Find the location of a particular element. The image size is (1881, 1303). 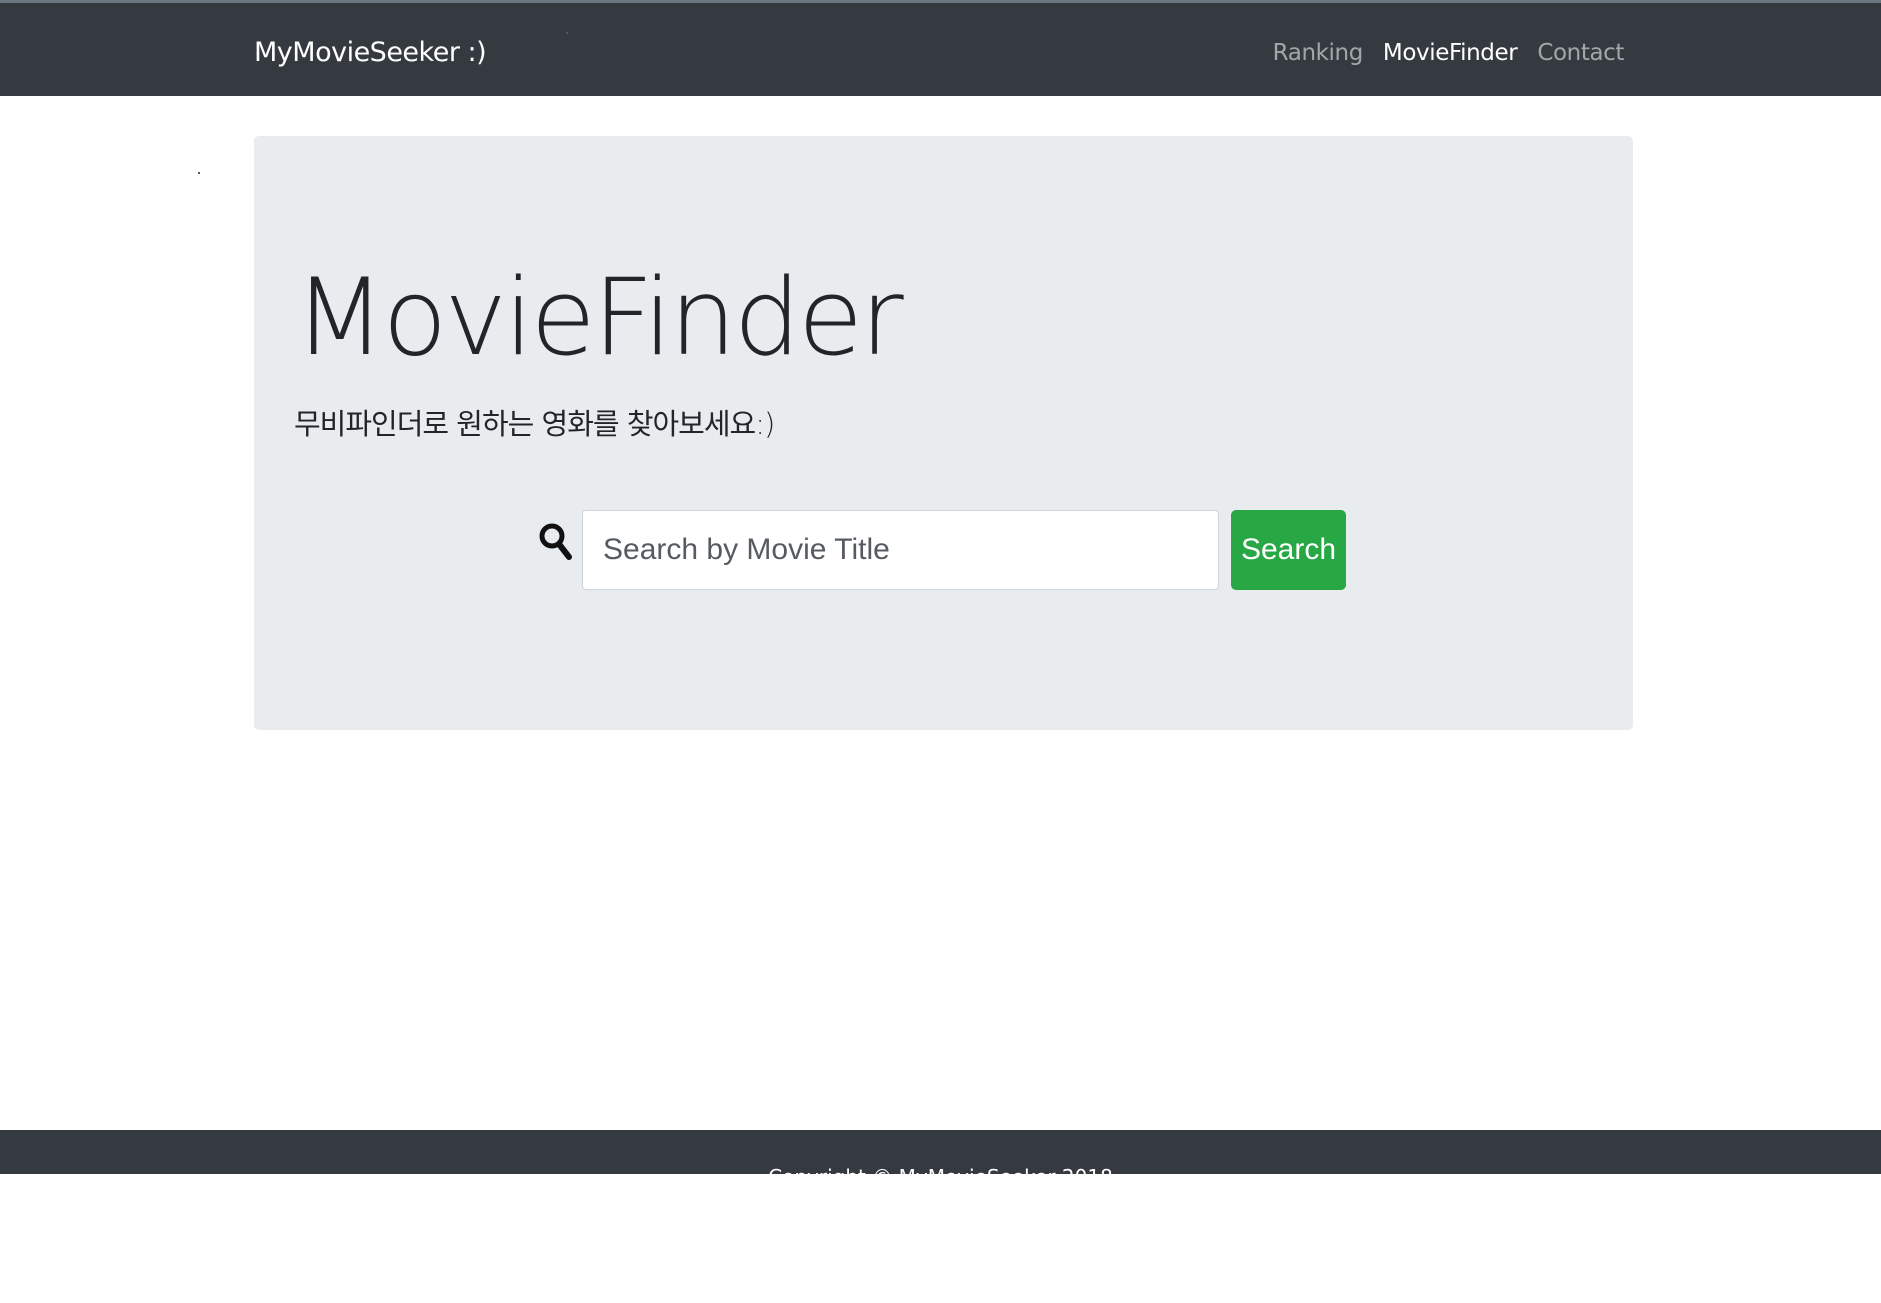

footer: Copyright © MyMovieSeeker 2018 is located at coordinates (940, 1152).